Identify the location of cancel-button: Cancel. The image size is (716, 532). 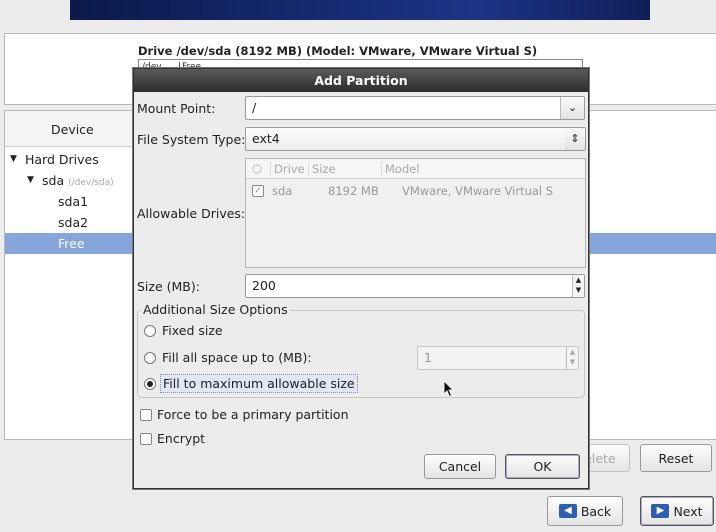
(460, 466).